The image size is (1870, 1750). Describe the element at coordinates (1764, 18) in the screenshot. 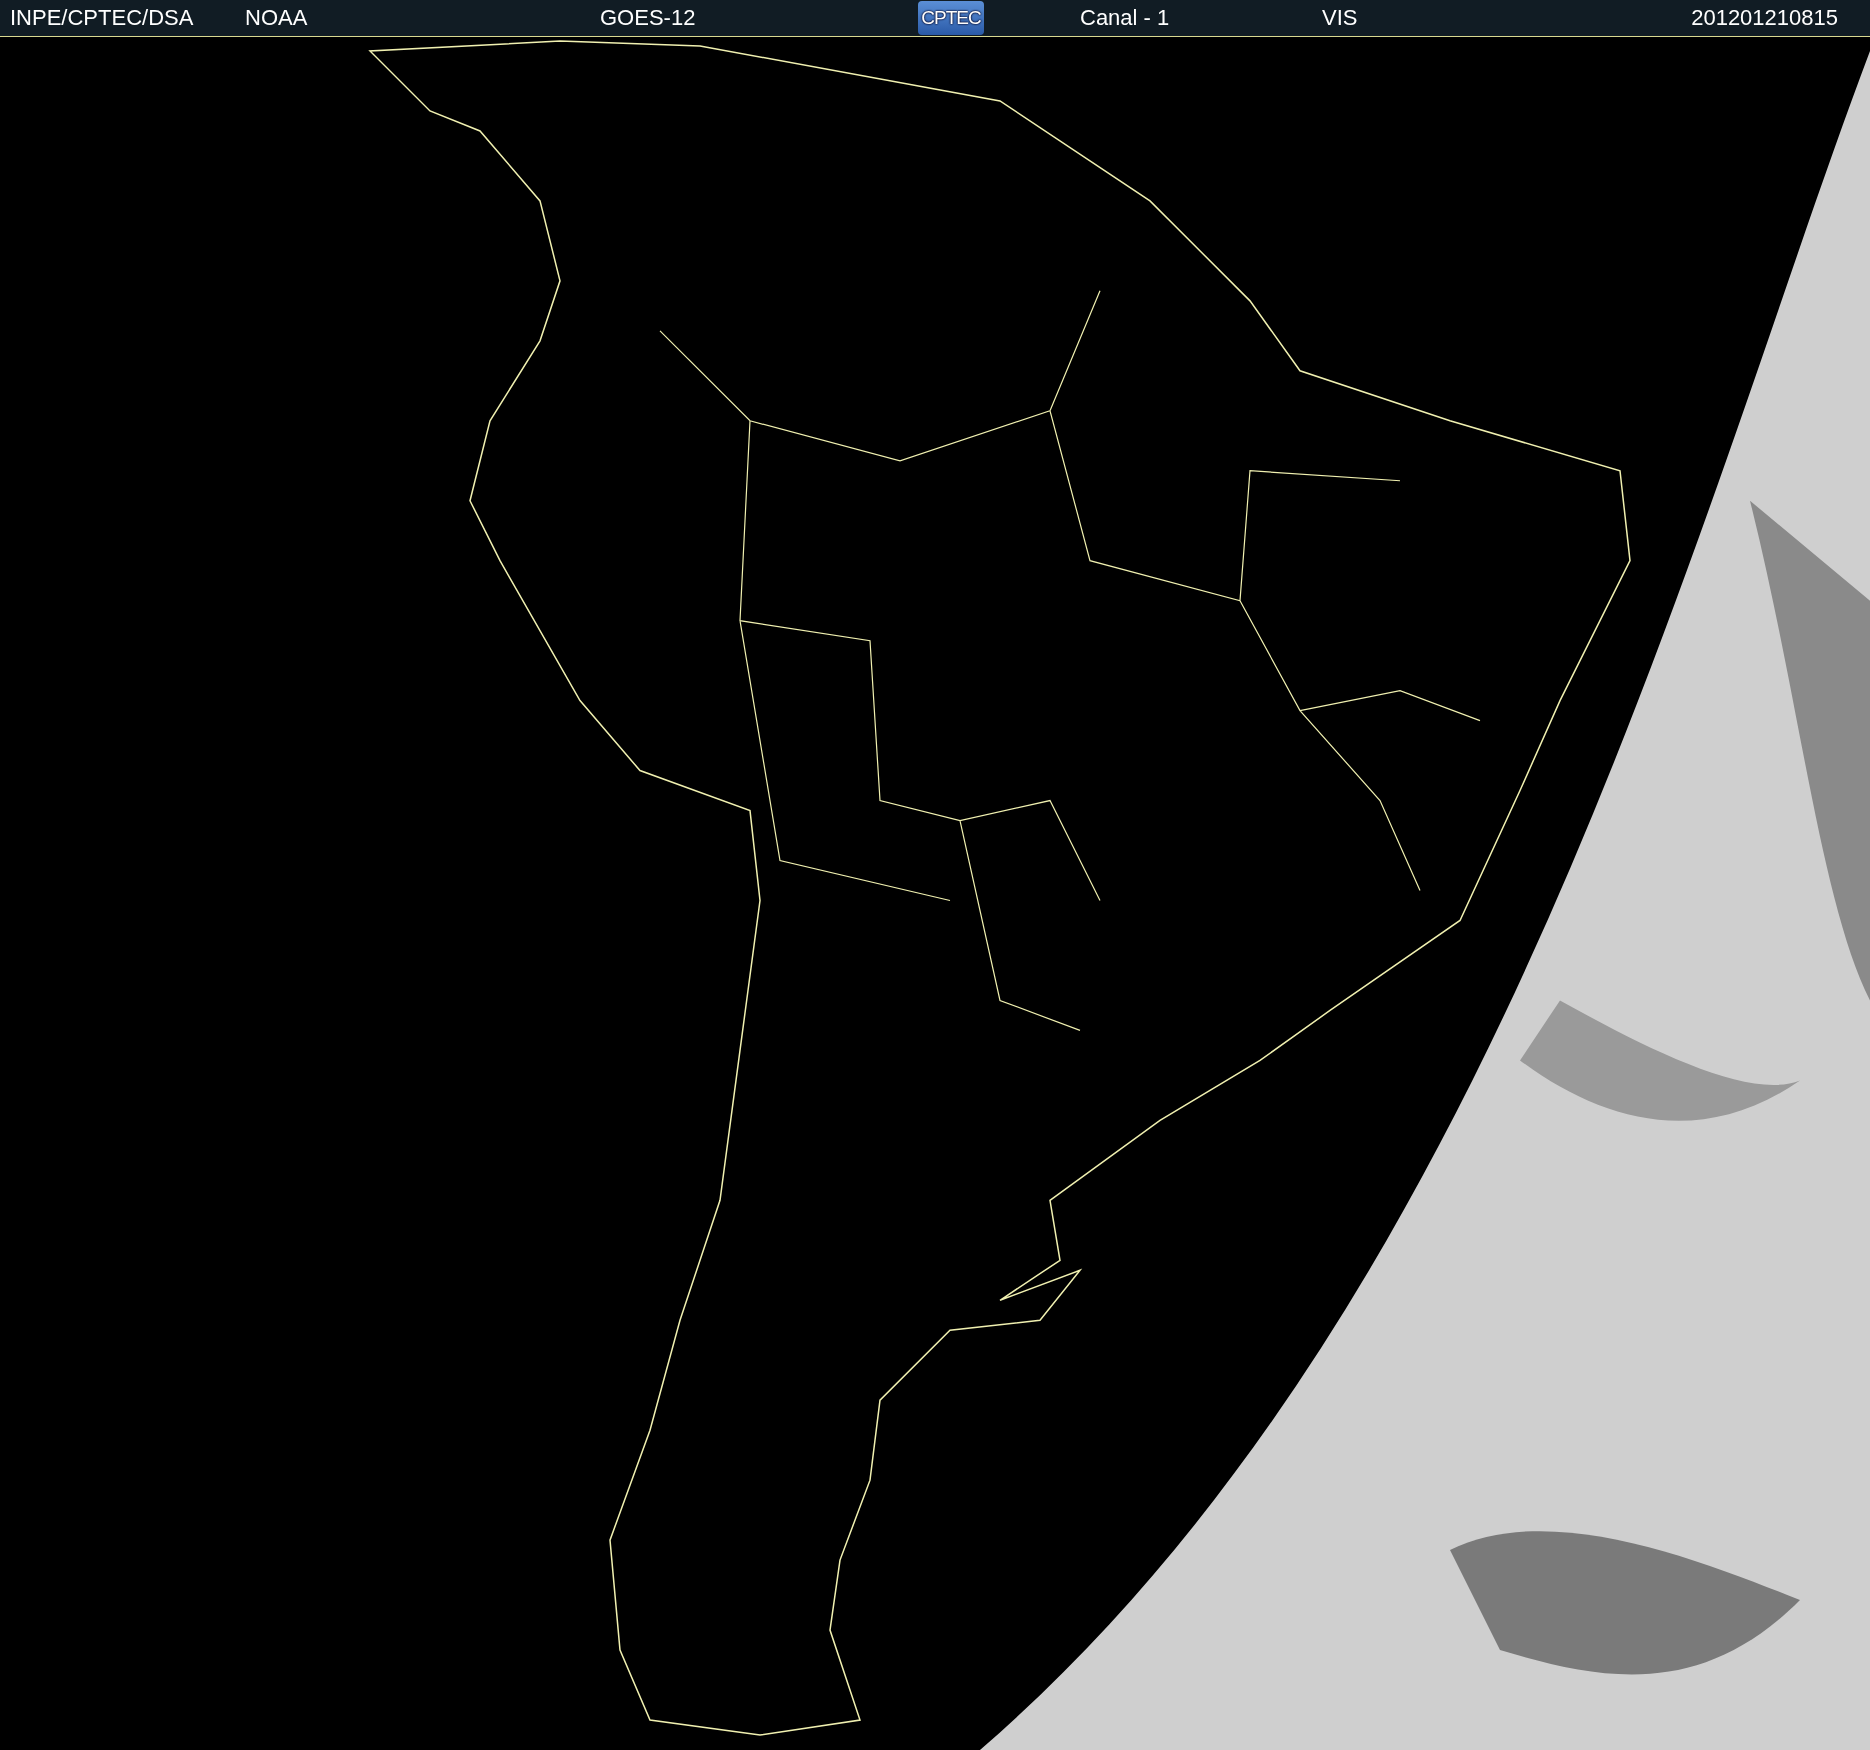

I see `header-label: 201201210815` at that location.